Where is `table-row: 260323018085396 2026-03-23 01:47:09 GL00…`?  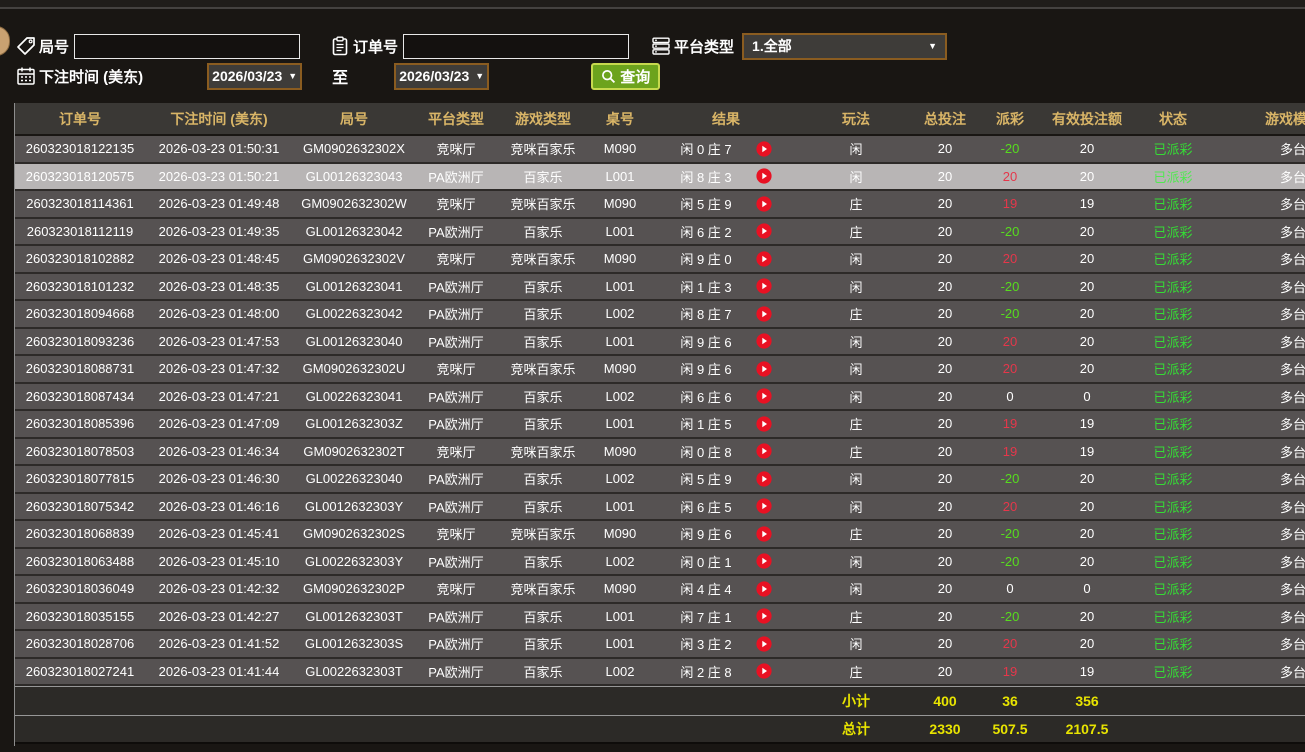 table-row: 260323018085396 2026-03-23 01:47:09 GL00… is located at coordinates (660, 425).